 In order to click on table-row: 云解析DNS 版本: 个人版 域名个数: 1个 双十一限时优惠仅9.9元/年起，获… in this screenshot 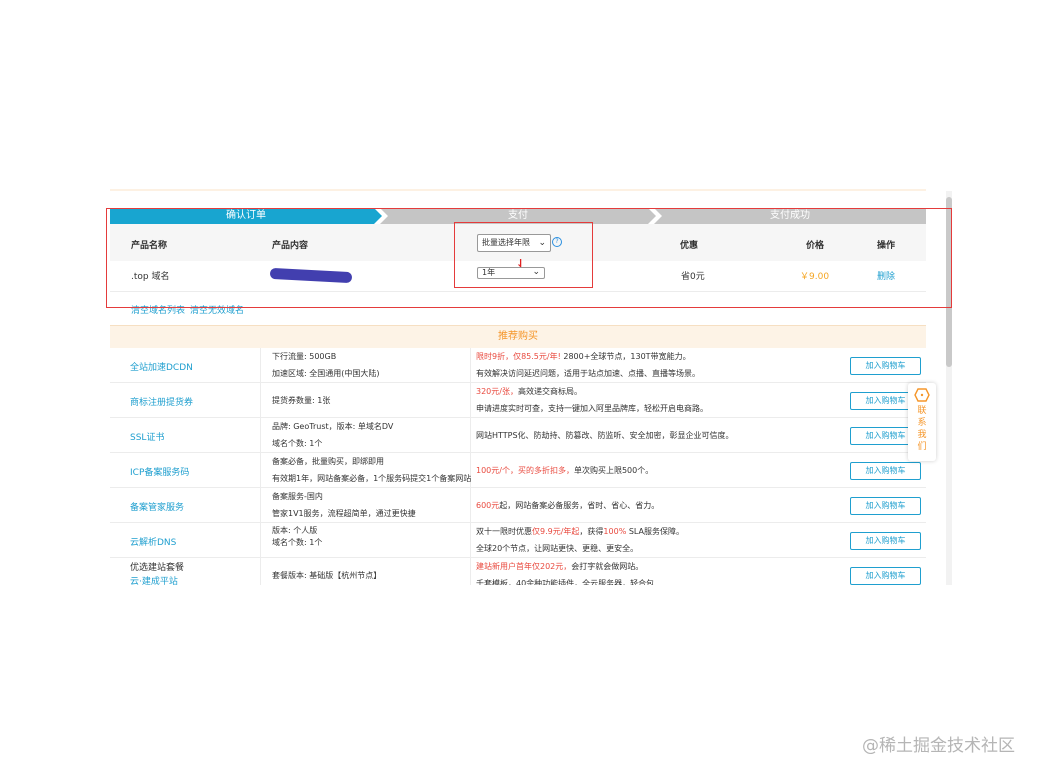, I will do `click(518, 540)`.